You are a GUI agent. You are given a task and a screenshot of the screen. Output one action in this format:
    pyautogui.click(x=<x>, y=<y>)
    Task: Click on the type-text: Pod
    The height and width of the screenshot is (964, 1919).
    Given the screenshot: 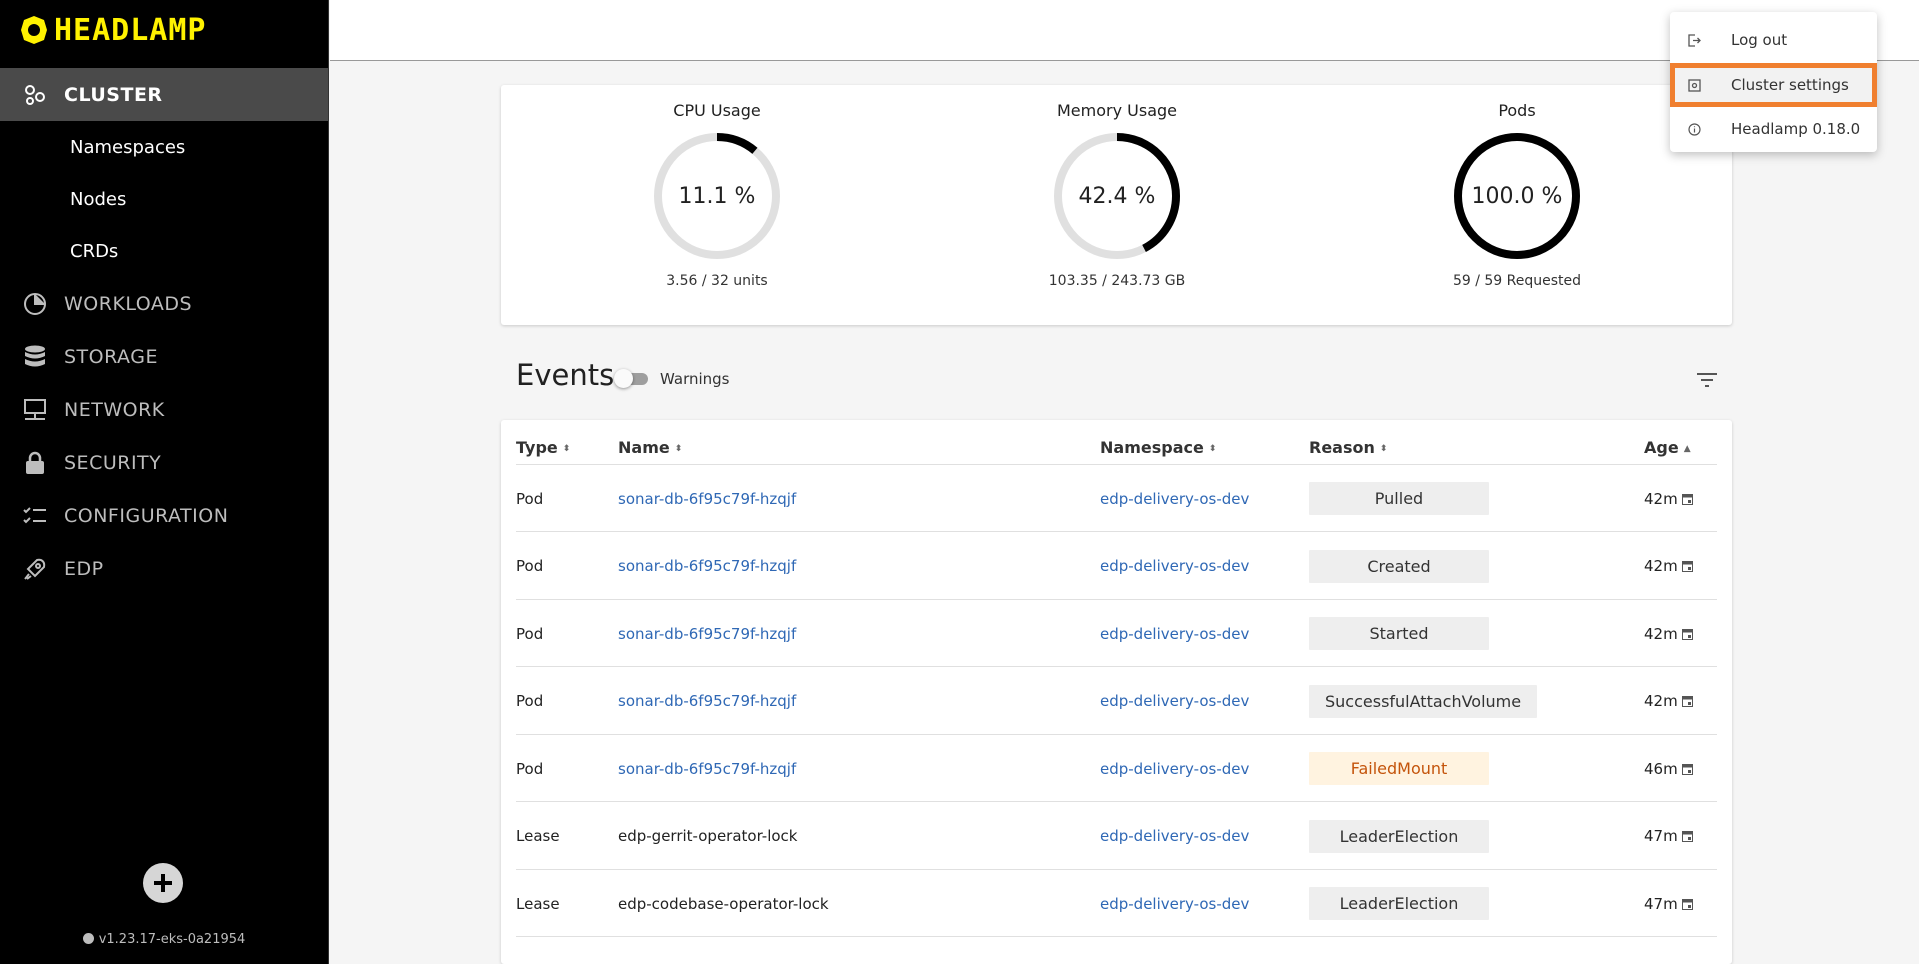 What is the action you would take?
    pyautogui.click(x=530, y=566)
    